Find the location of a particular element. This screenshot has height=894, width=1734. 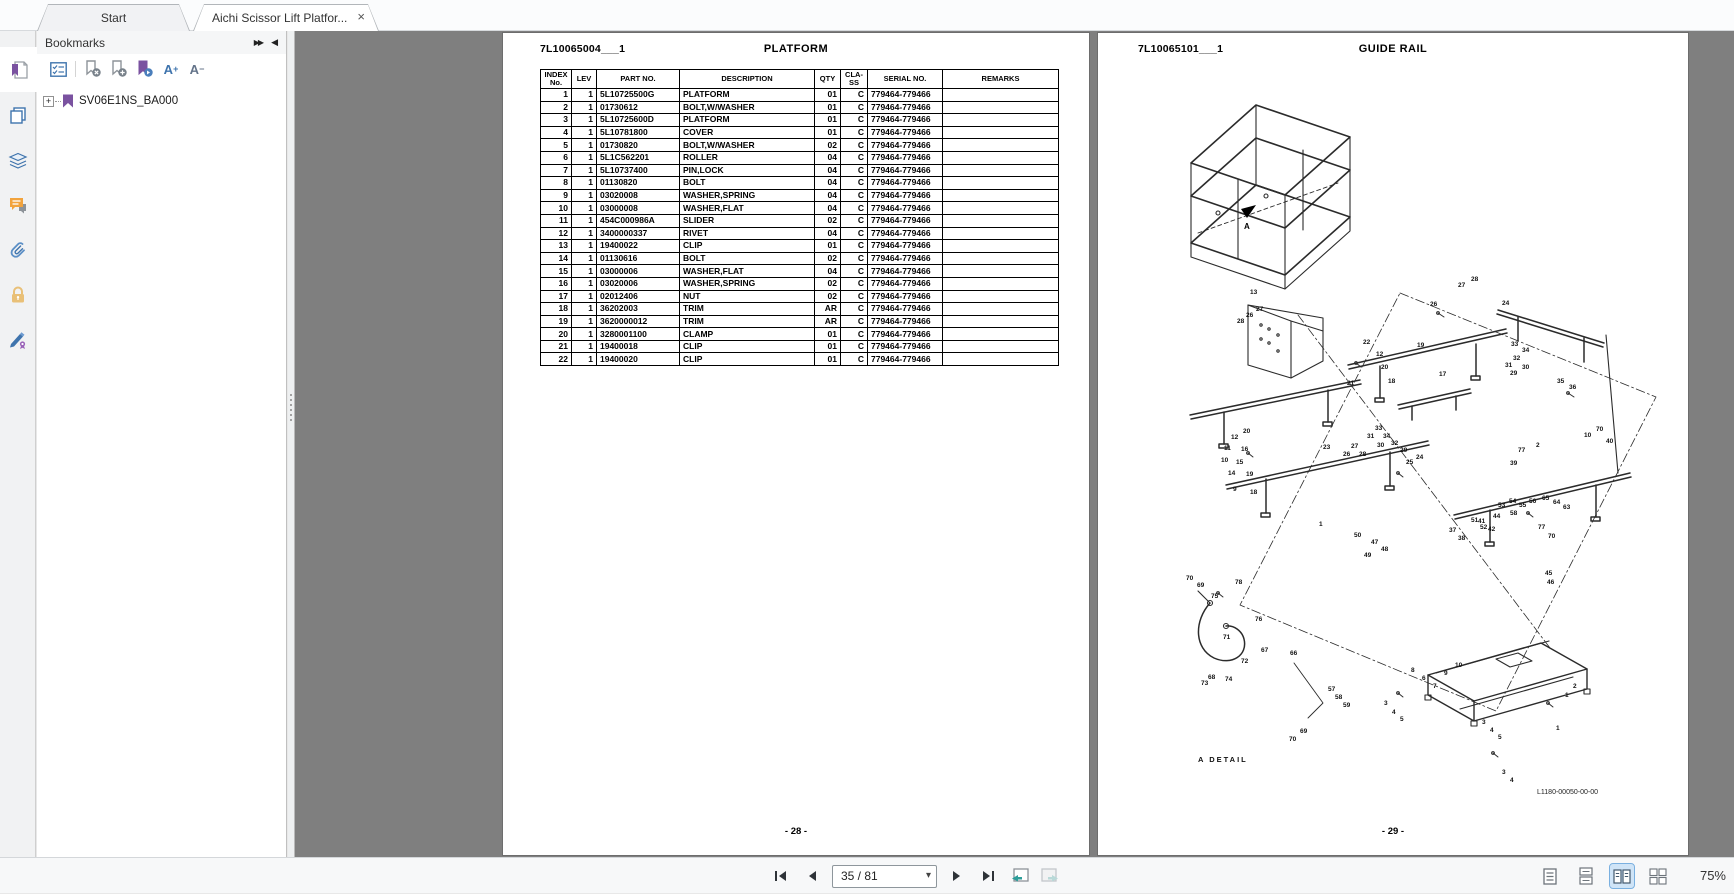

tab-start: Start is located at coordinates (113, 17).